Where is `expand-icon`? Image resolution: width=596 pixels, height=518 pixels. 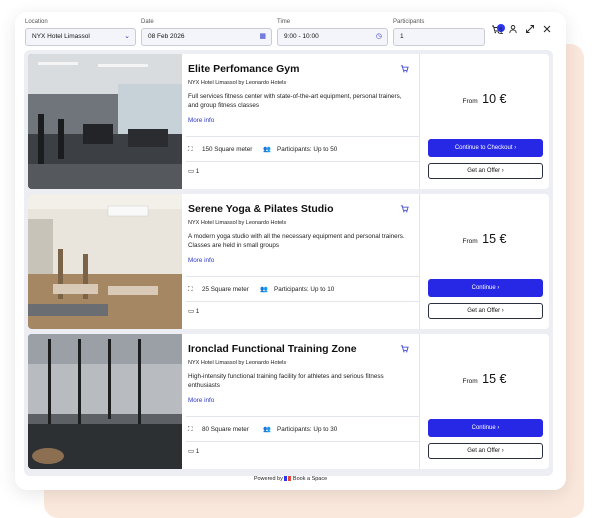 expand-icon is located at coordinates (530, 31).